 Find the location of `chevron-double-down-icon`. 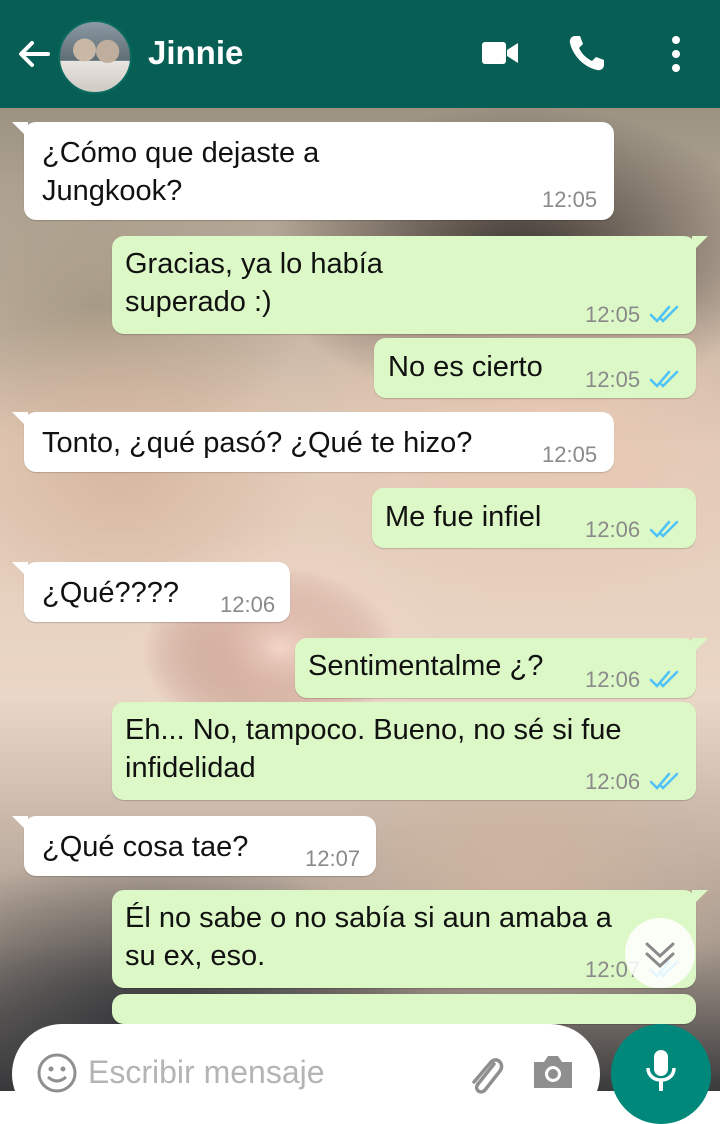

chevron-double-down-icon is located at coordinates (660, 955).